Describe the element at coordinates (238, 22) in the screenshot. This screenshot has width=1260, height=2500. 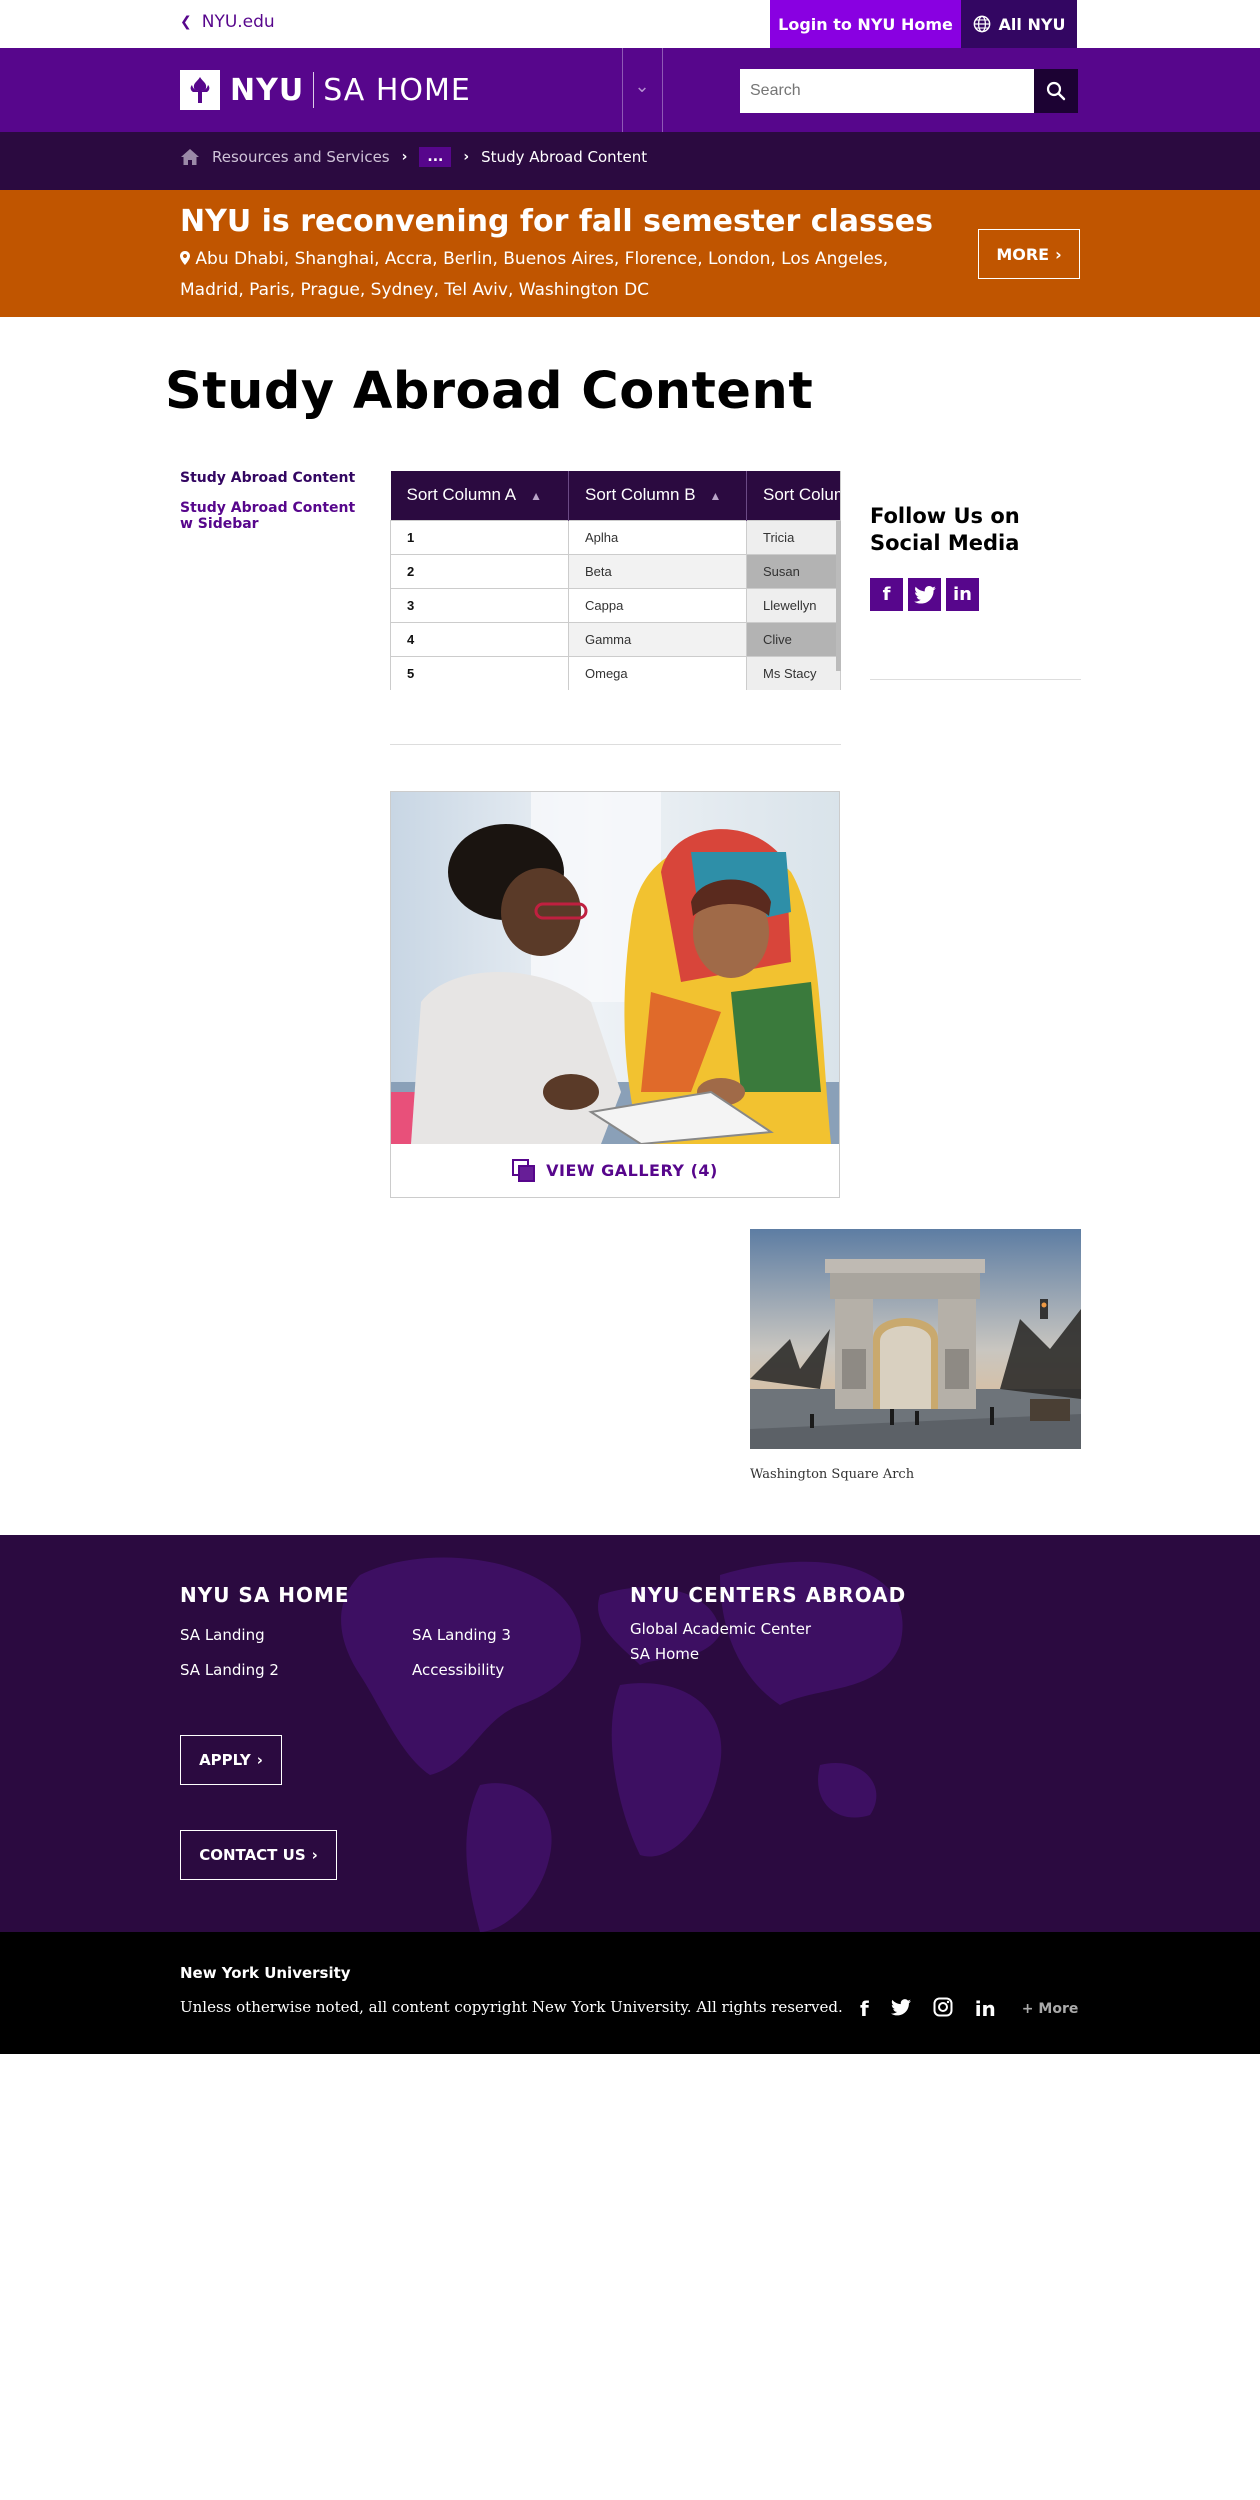
I see `nyu-edu-label: NYU.edu` at that location.